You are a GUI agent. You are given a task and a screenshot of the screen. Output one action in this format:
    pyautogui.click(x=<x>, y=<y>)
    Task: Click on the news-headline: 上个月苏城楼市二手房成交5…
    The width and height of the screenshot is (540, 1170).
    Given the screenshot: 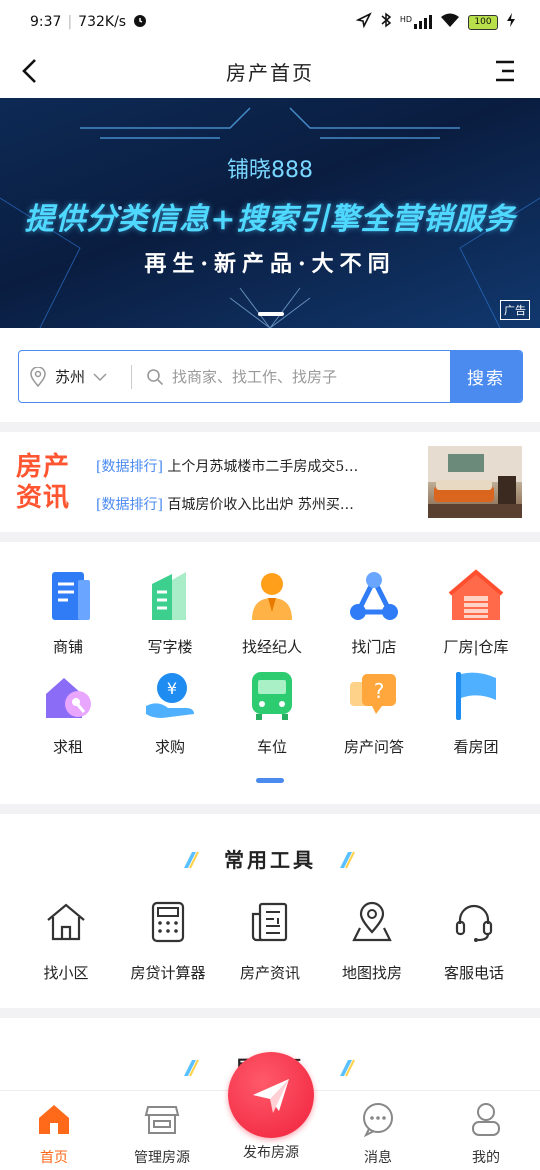 What is the action you would take?
    pyautogui.click(x=263, y=467)
    